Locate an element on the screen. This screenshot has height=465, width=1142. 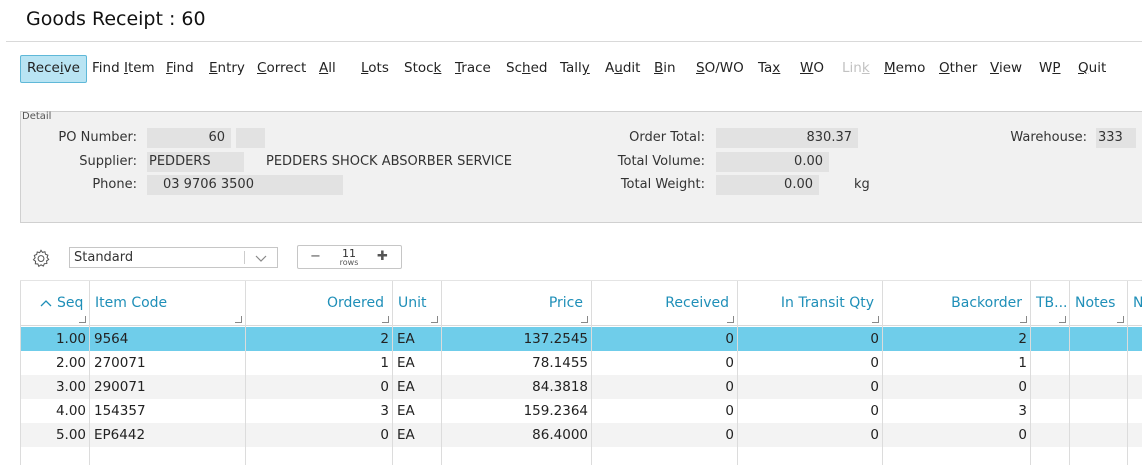
table-row: 2.00 270071 1 EA 78.1455 0 0 1 is located at coordinates (581, 363).